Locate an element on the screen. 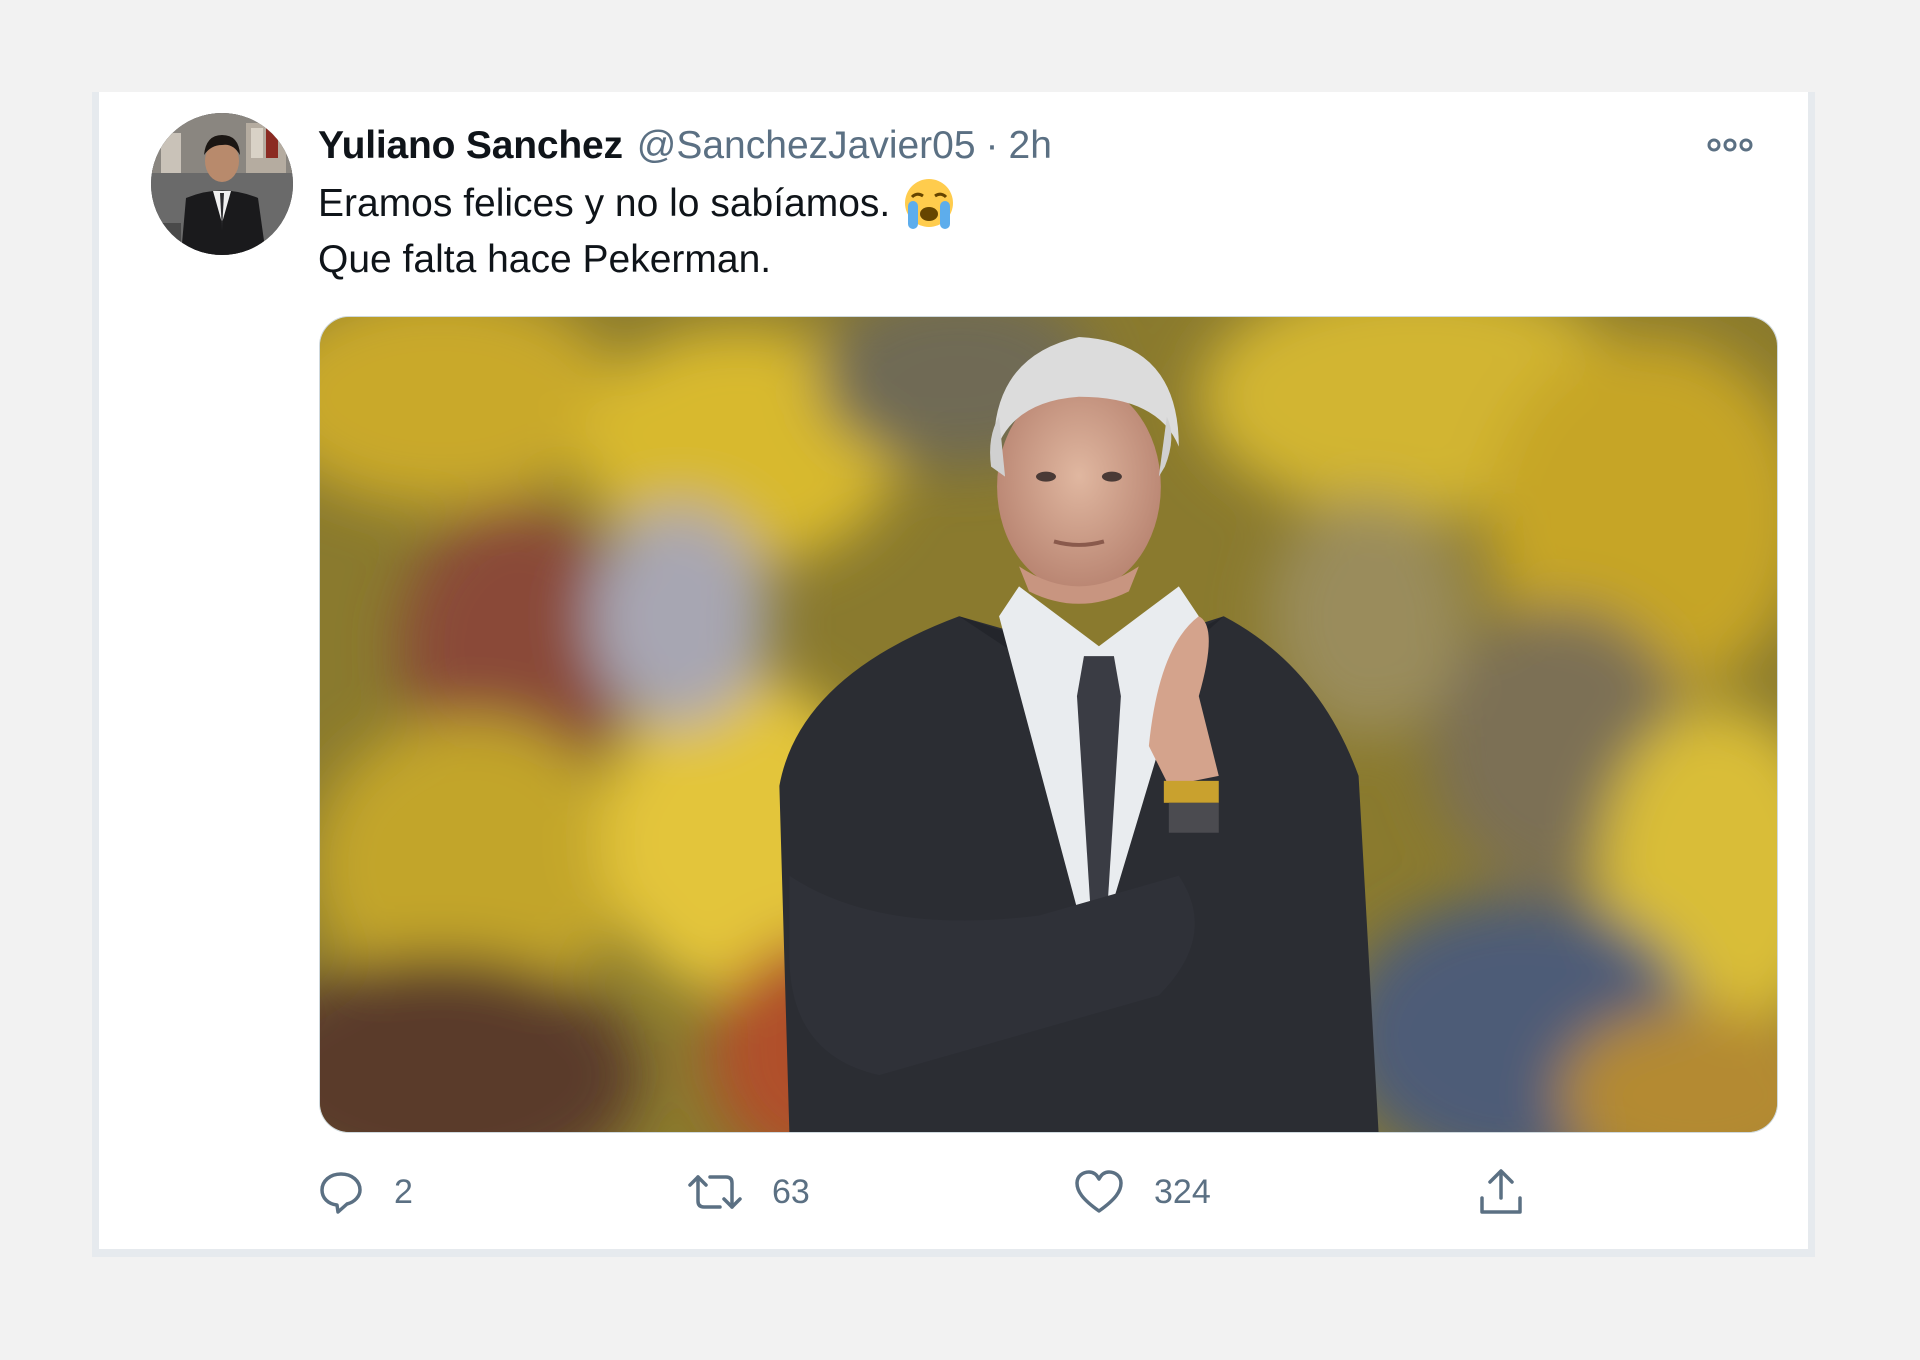 The width and height of the screenshot is (1920, 1360). more-options-button is located at coordinates (1730, 145).